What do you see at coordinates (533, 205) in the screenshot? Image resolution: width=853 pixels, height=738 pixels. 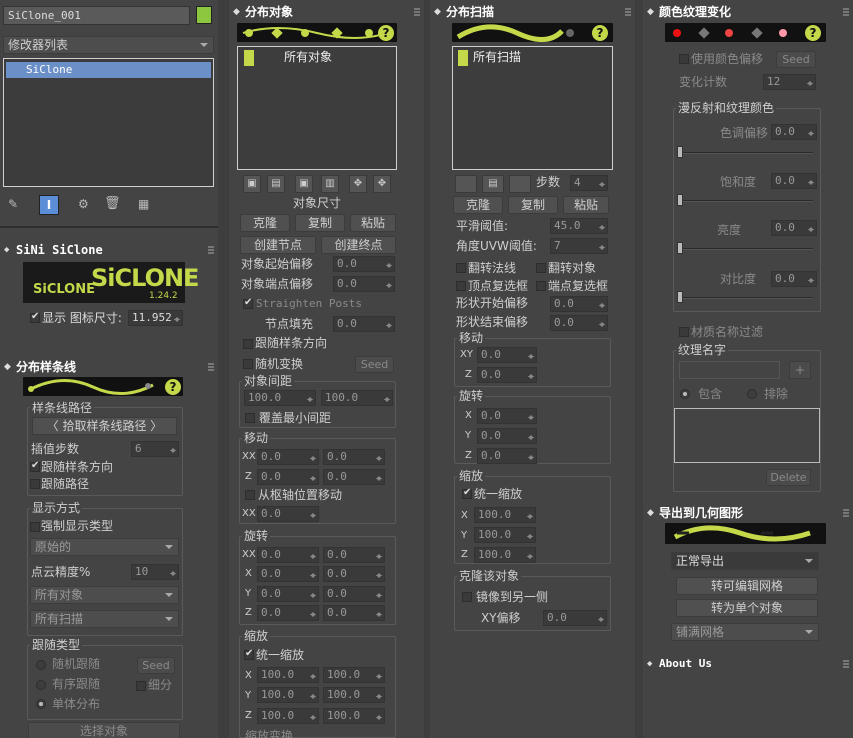 I see `distsweep-copy-button: 复制` at bounding box center [533, 205].